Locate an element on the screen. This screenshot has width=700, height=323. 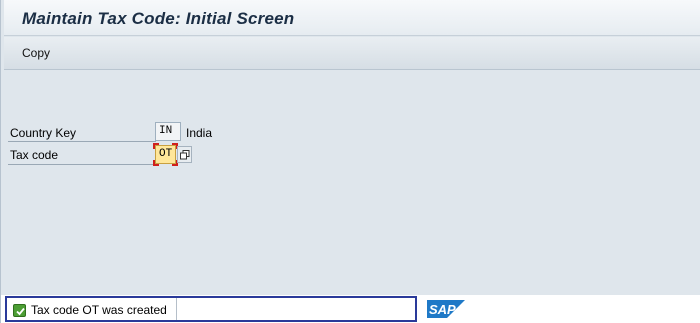
copy-button: Copy is located at coordinates (36, 53).